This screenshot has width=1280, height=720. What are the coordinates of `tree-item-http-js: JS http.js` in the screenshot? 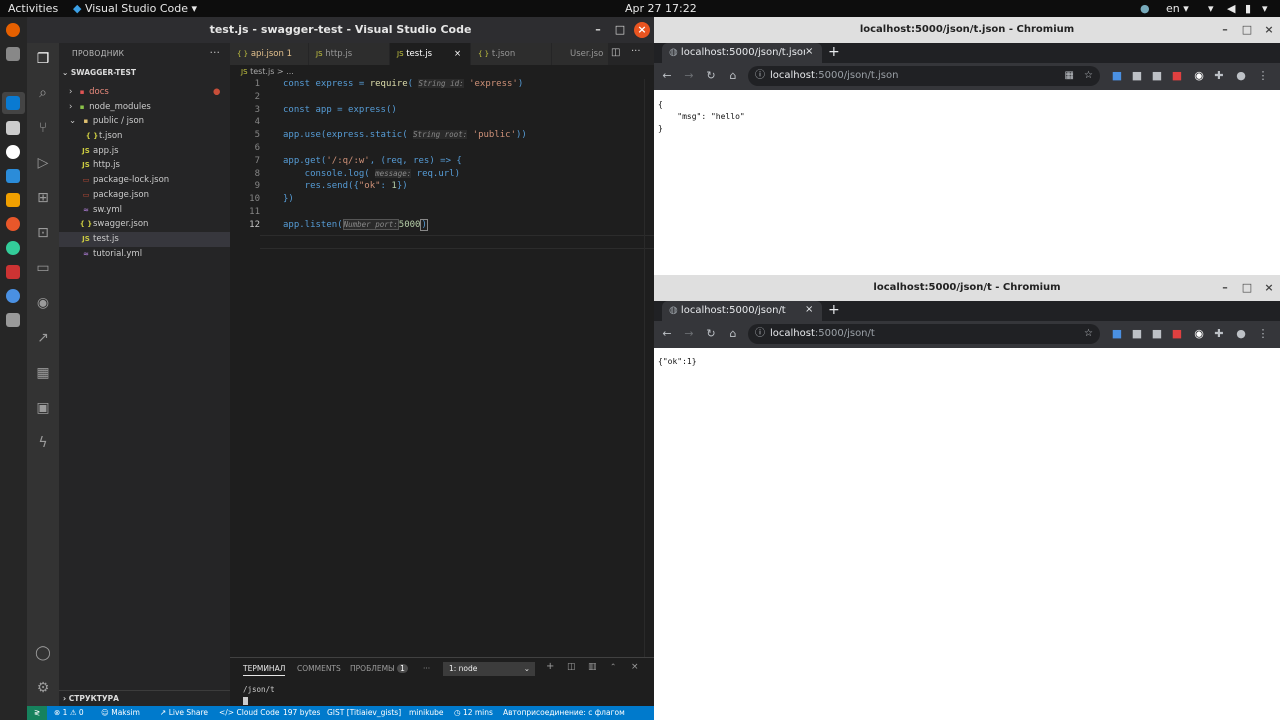 It's located at (144, 165).